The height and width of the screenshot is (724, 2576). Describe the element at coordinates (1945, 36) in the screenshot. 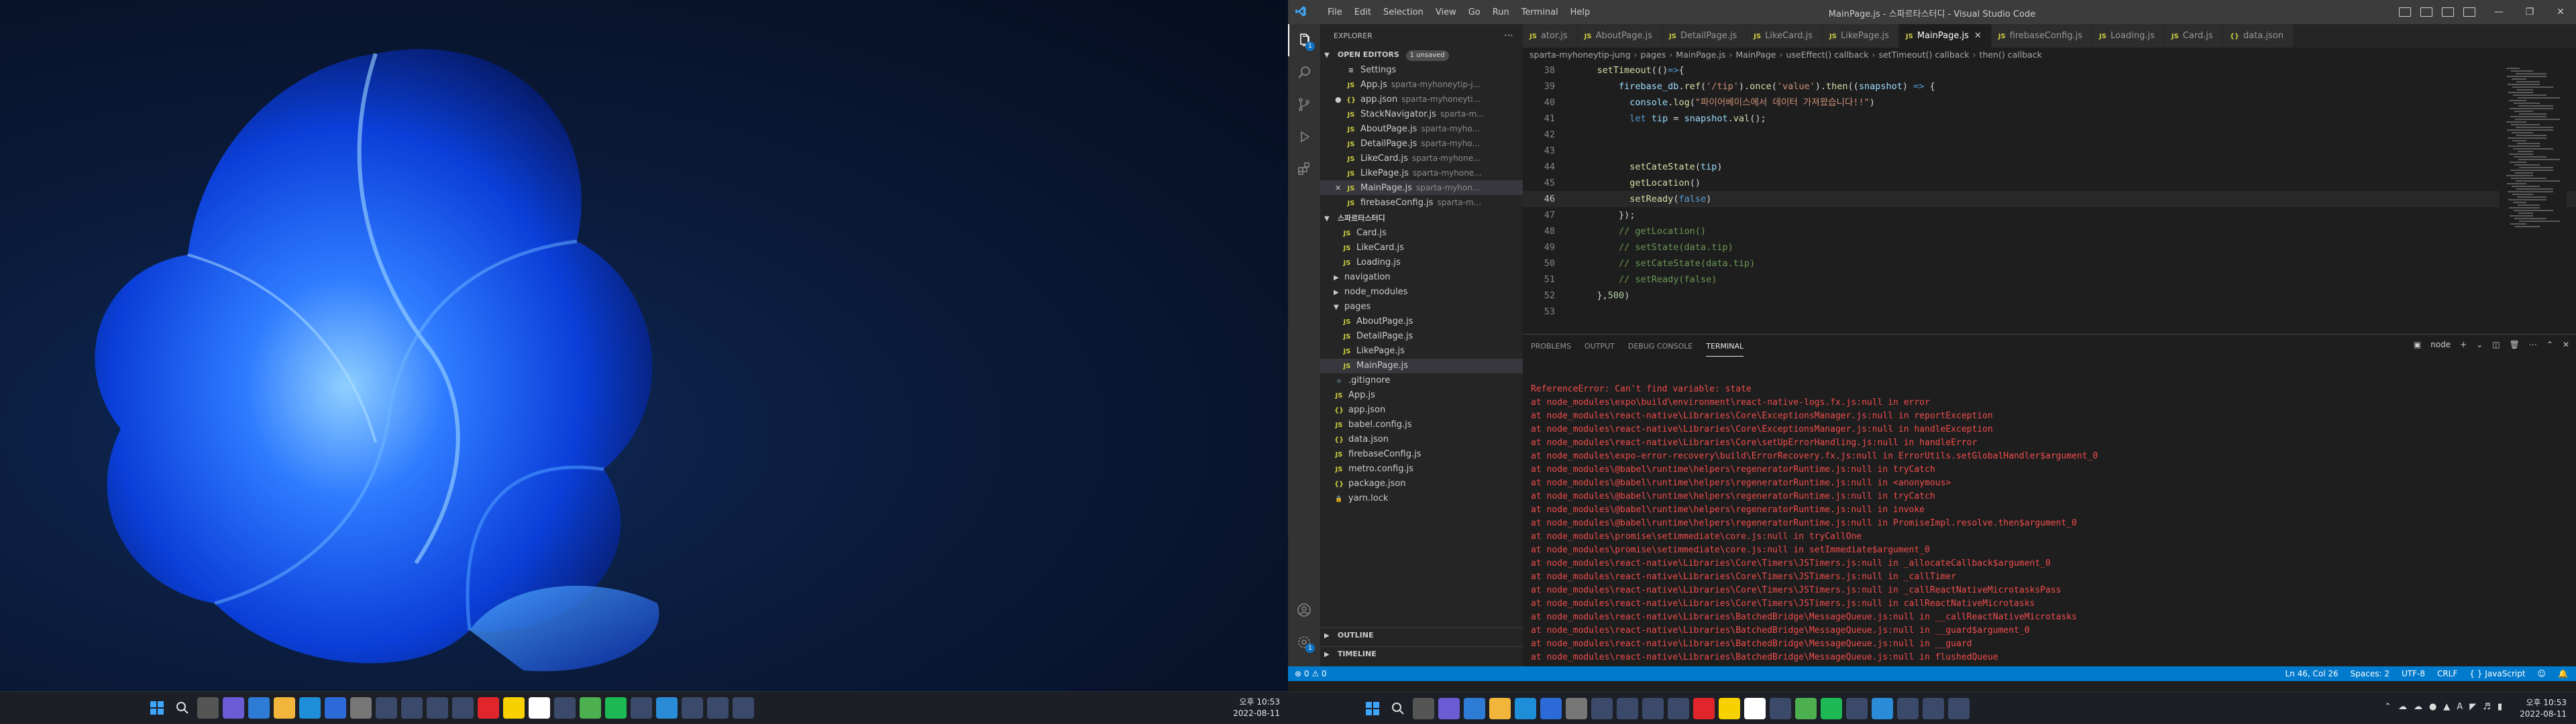

I see `tab-mainpage-js: JS MainPage.js ✕` at that location.